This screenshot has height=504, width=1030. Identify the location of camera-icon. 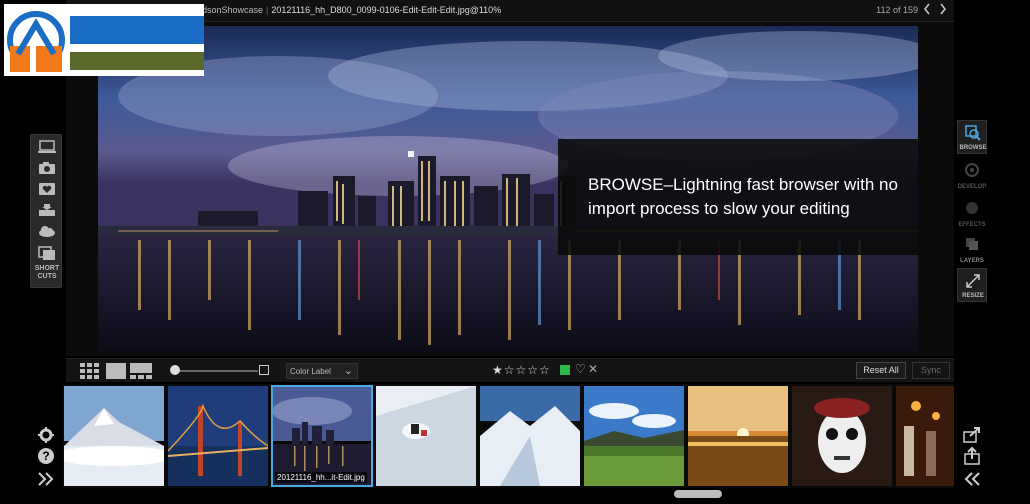
(47, 169).